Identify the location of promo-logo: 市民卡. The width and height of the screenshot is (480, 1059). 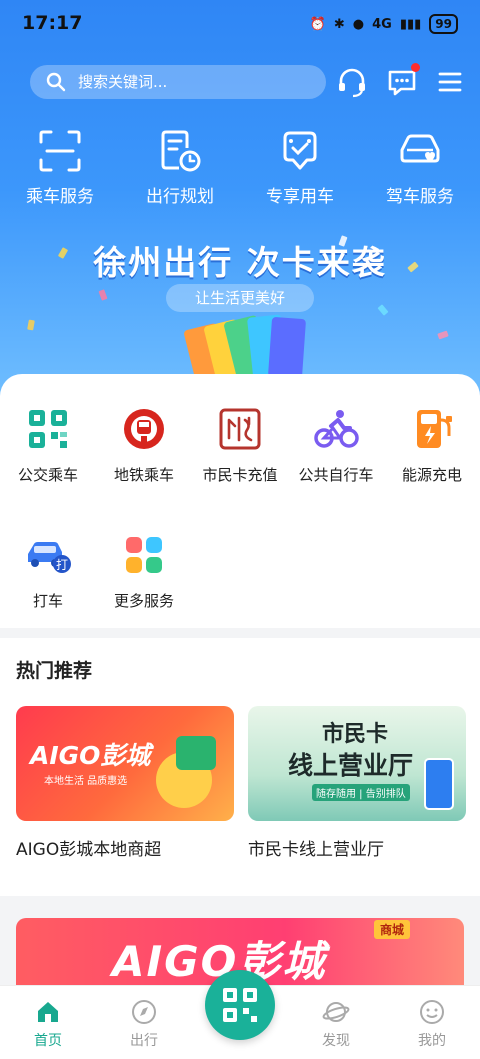
(355, 734).